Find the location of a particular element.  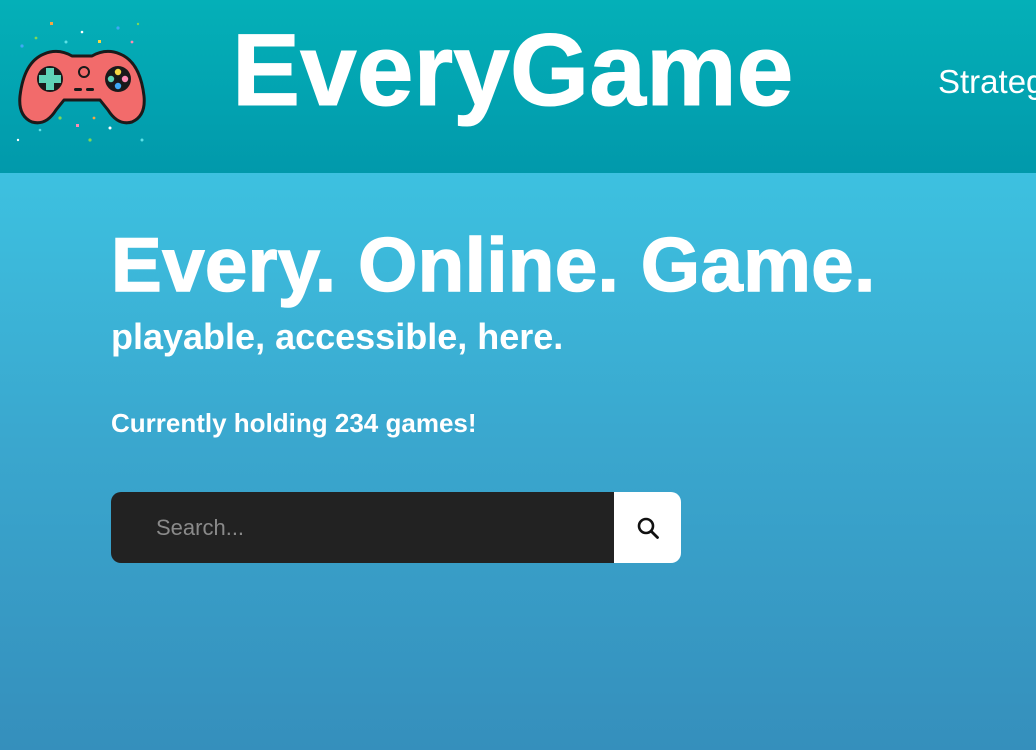

search-icon is located at coordinates (648, 528).